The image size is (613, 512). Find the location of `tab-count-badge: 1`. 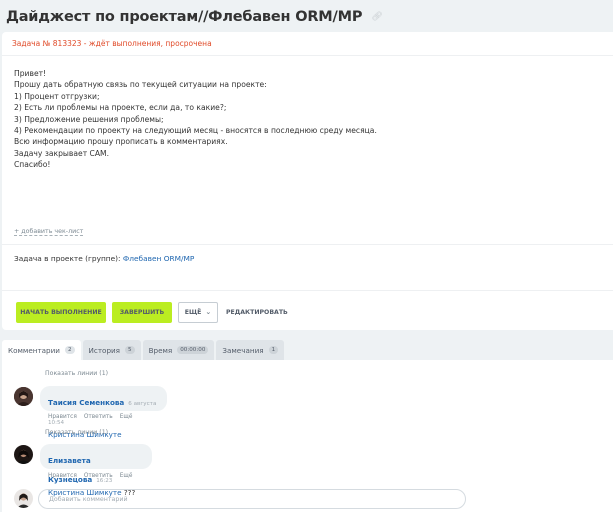

tab-count-badge: 1 is located at coordinates (273, 350).